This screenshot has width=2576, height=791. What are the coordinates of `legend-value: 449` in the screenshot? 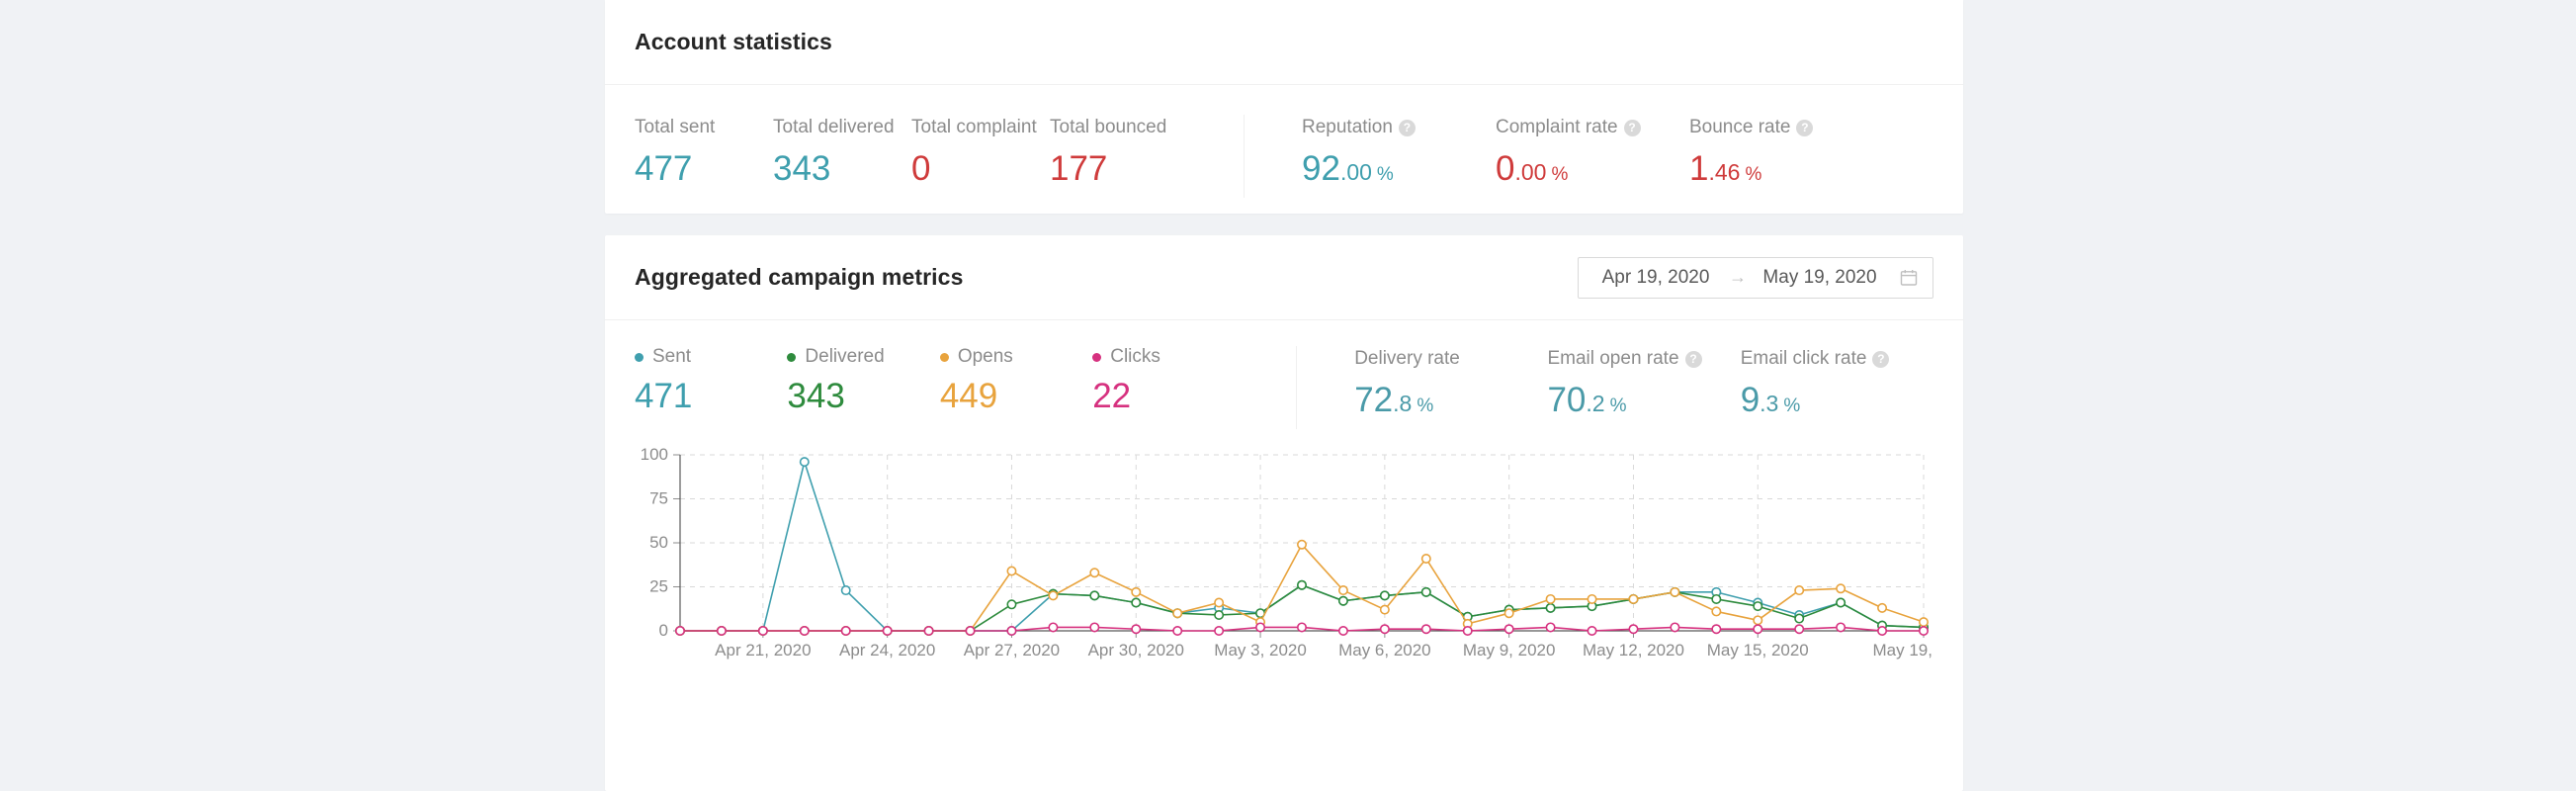 It's located at (968, 396).